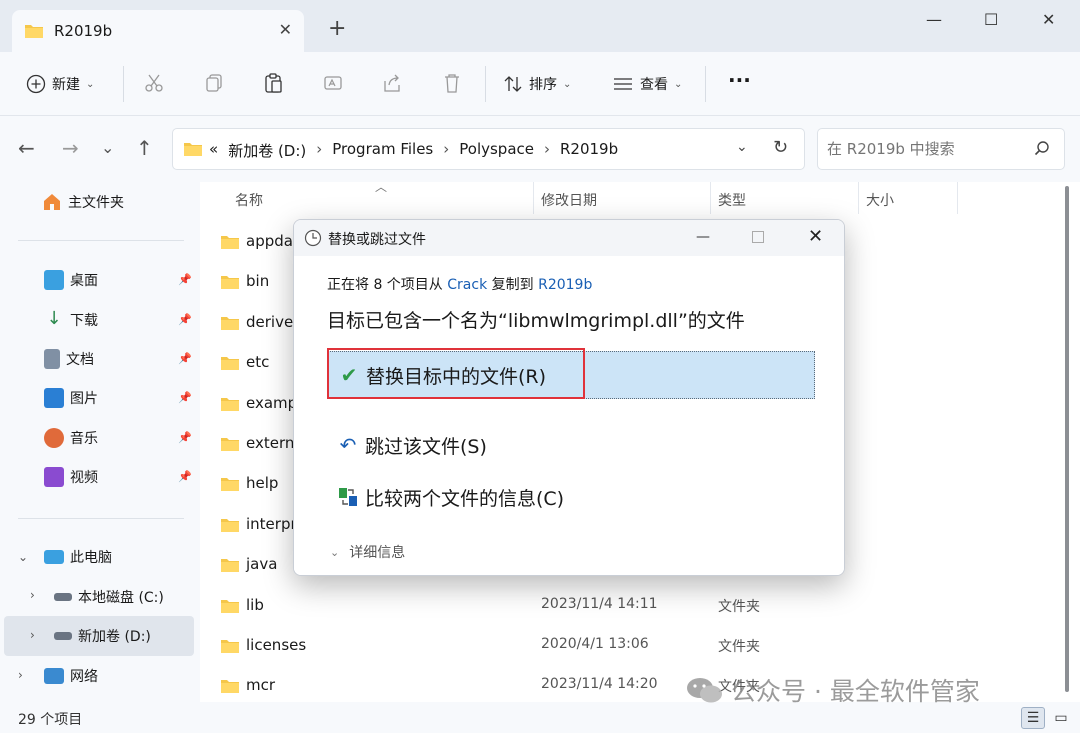 This screenshot has height=733, width=1080. Describe the element at coordinates (703, 237) in the screenshot. I see `dialog-minimize-button: —` at that location.